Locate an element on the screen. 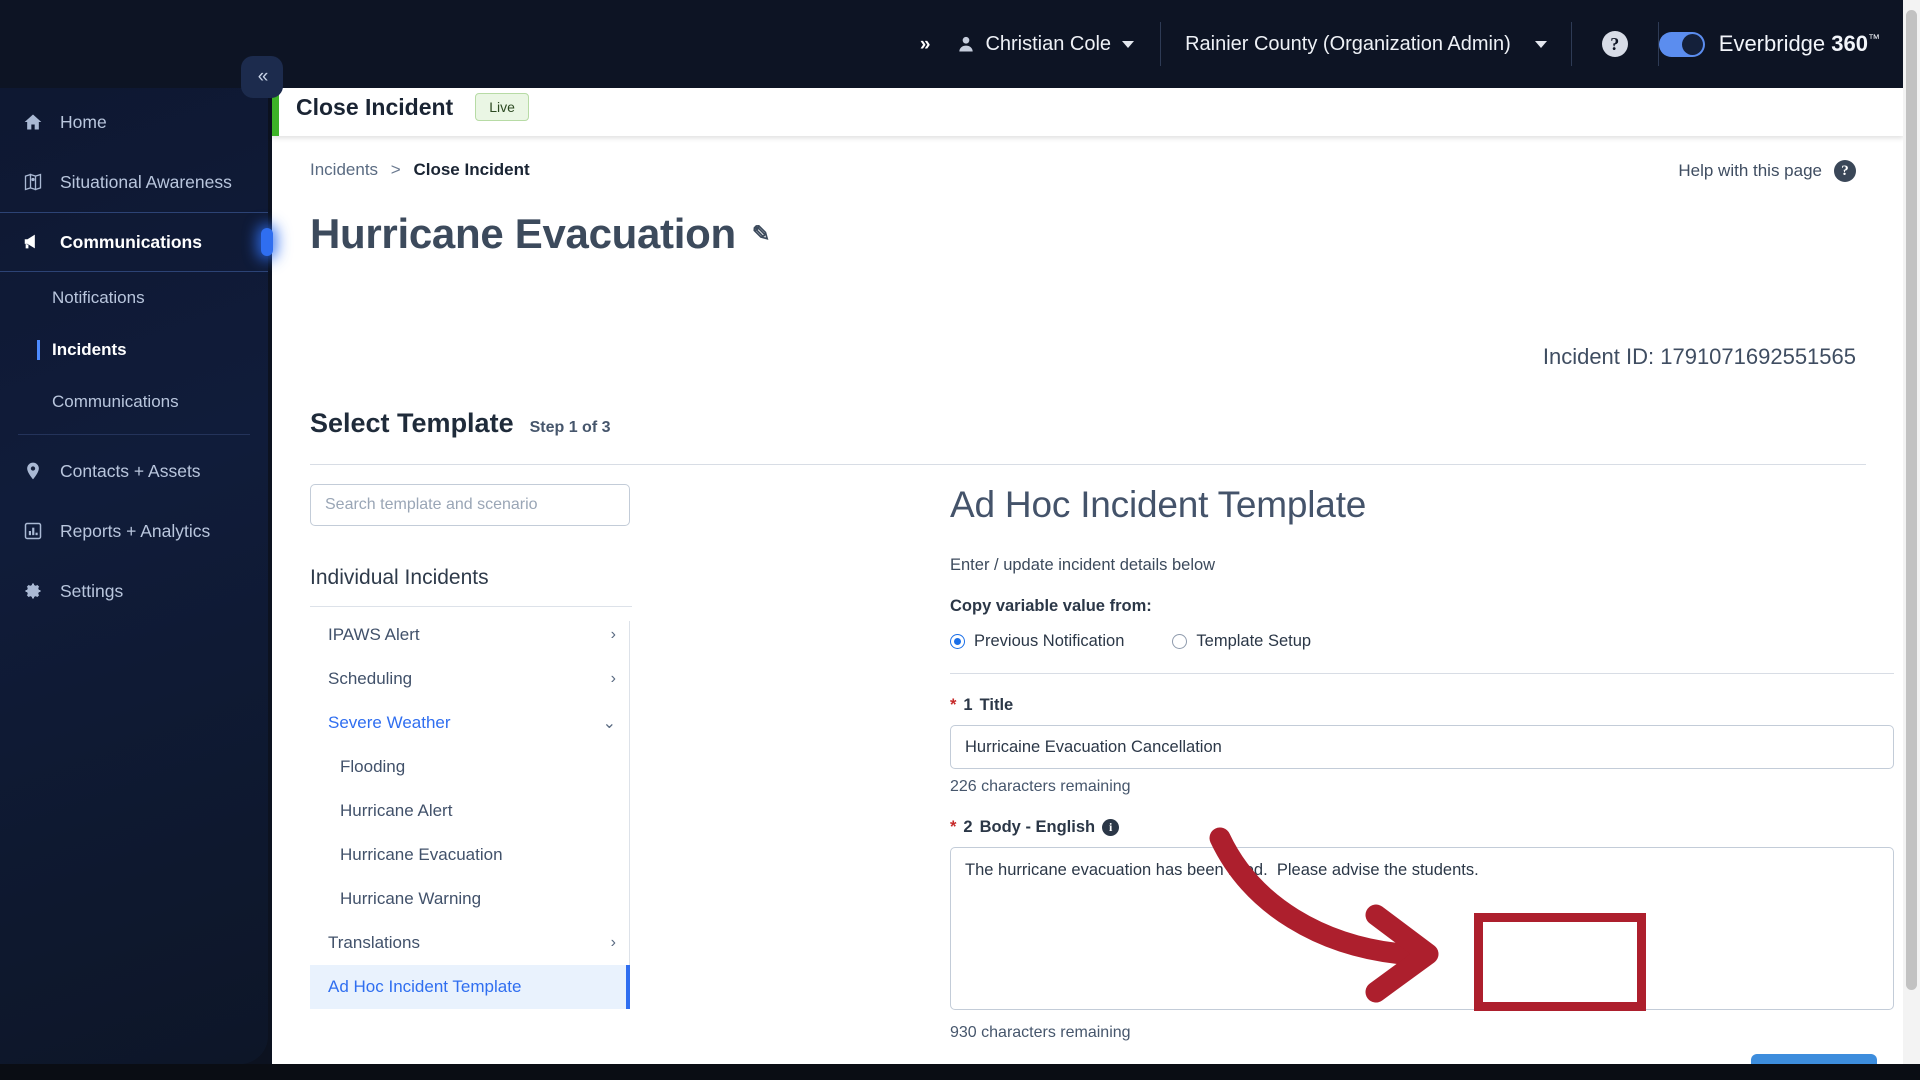 This screenshot has height=1080, width=1920. sidebar-item-communications-sub: Communications is located at coordinates (134, 402).